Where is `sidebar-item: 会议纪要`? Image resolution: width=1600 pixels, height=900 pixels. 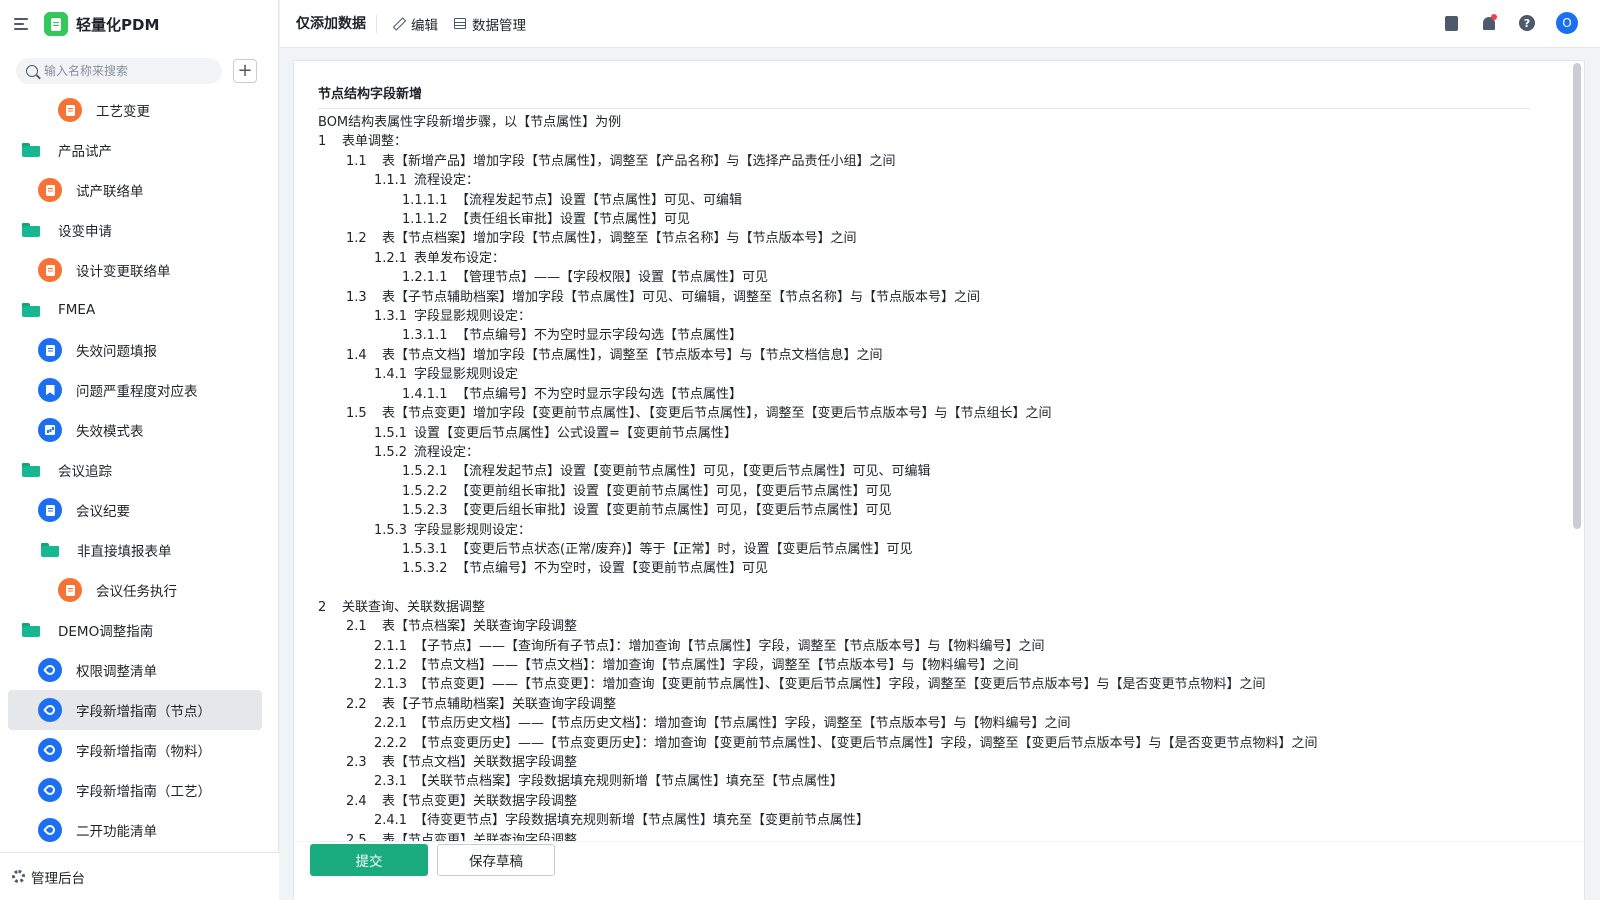
sidebar-item: 会议纪要 is located at coordinates (135, 510).